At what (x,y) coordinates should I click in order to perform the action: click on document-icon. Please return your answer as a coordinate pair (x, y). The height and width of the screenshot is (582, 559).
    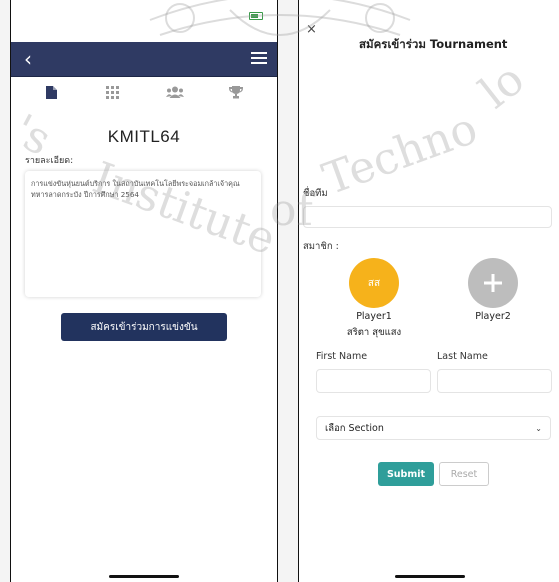
    Looking at the image, I should click on (52, 92).